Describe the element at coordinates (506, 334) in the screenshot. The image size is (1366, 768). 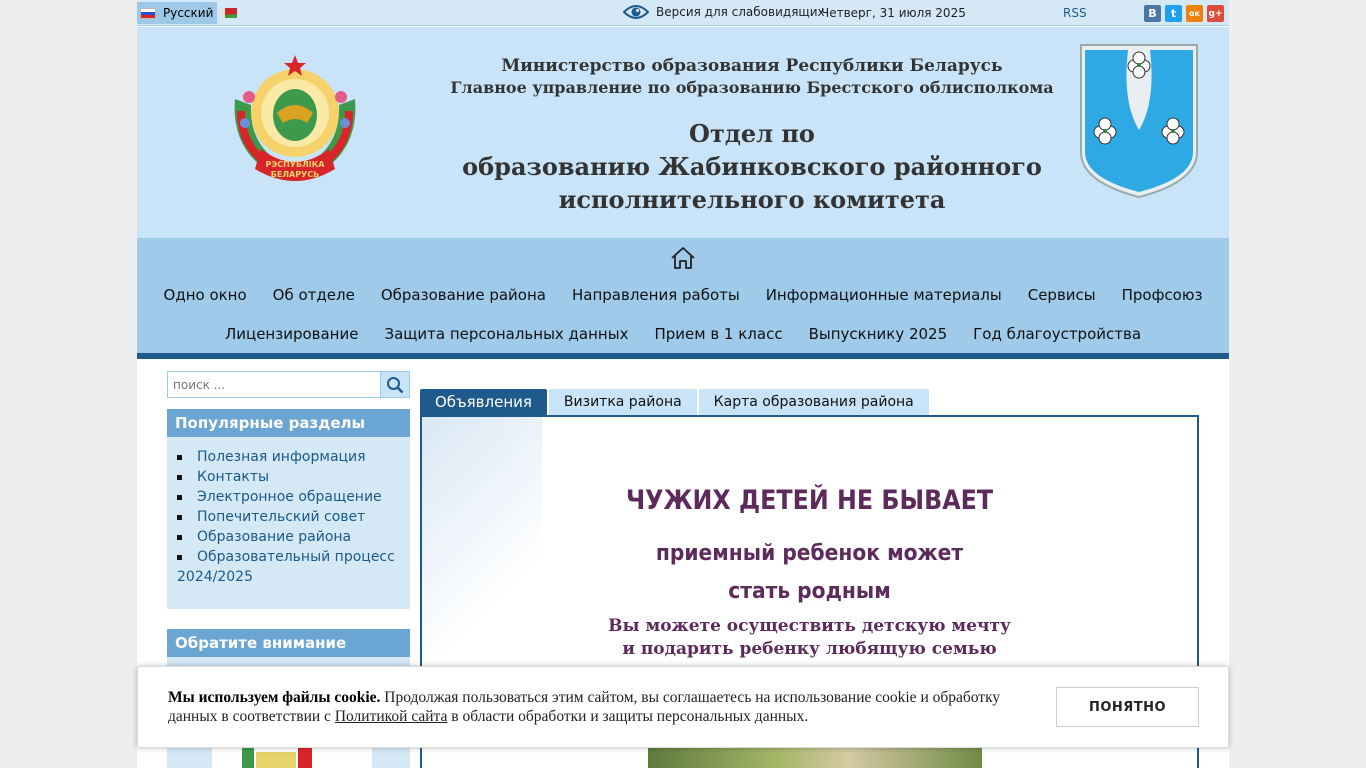
I see `nav-item-data-protection: Защита персональных данных` at that location.